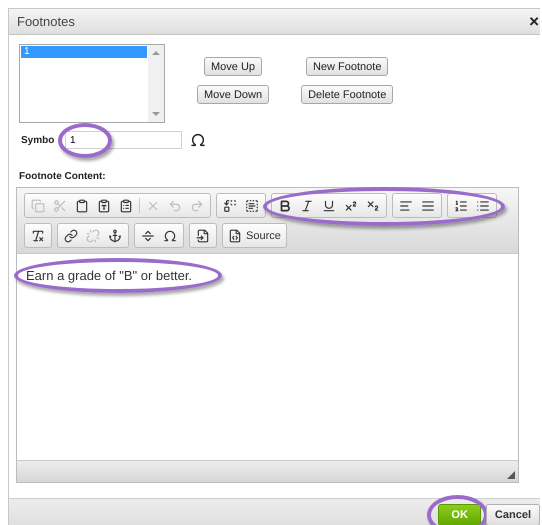  What do you see at coordinates (235, 235) in the screenshot?
I see `source-code-icon` at bounding box center [235, 235].